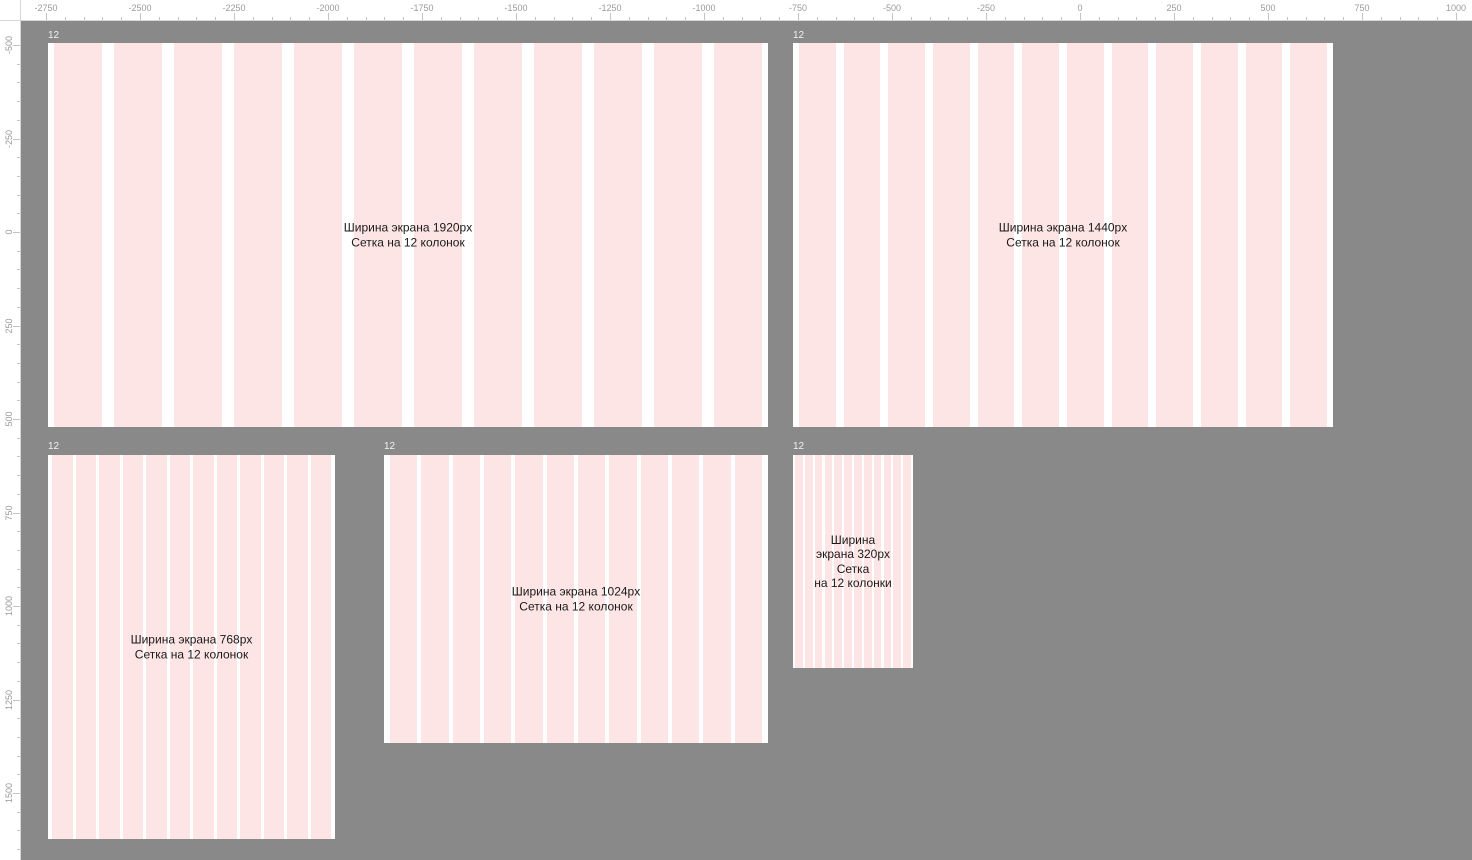 Image resolution: width=1472 pixels, height=860 pixels. I want to click on frame-label-line: экрана 320px, so click(853, 554).